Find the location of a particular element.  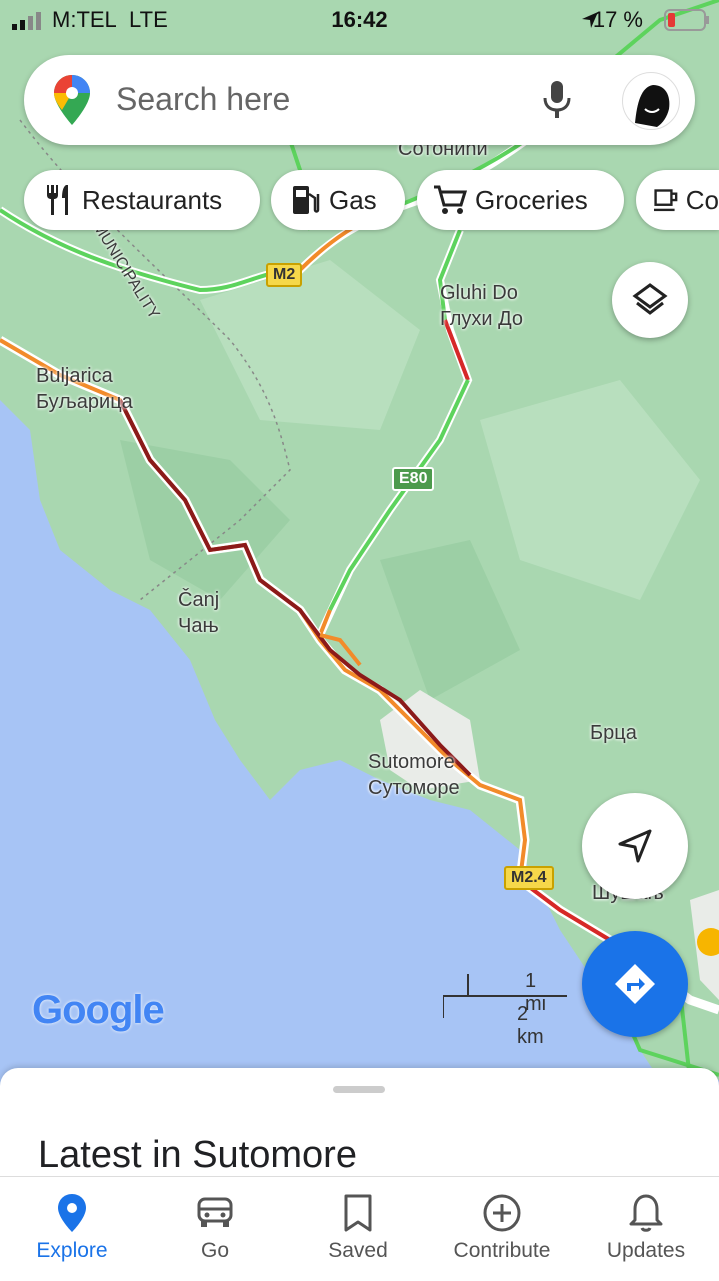

nav-label: Go is located at coordinates (214, 1250).